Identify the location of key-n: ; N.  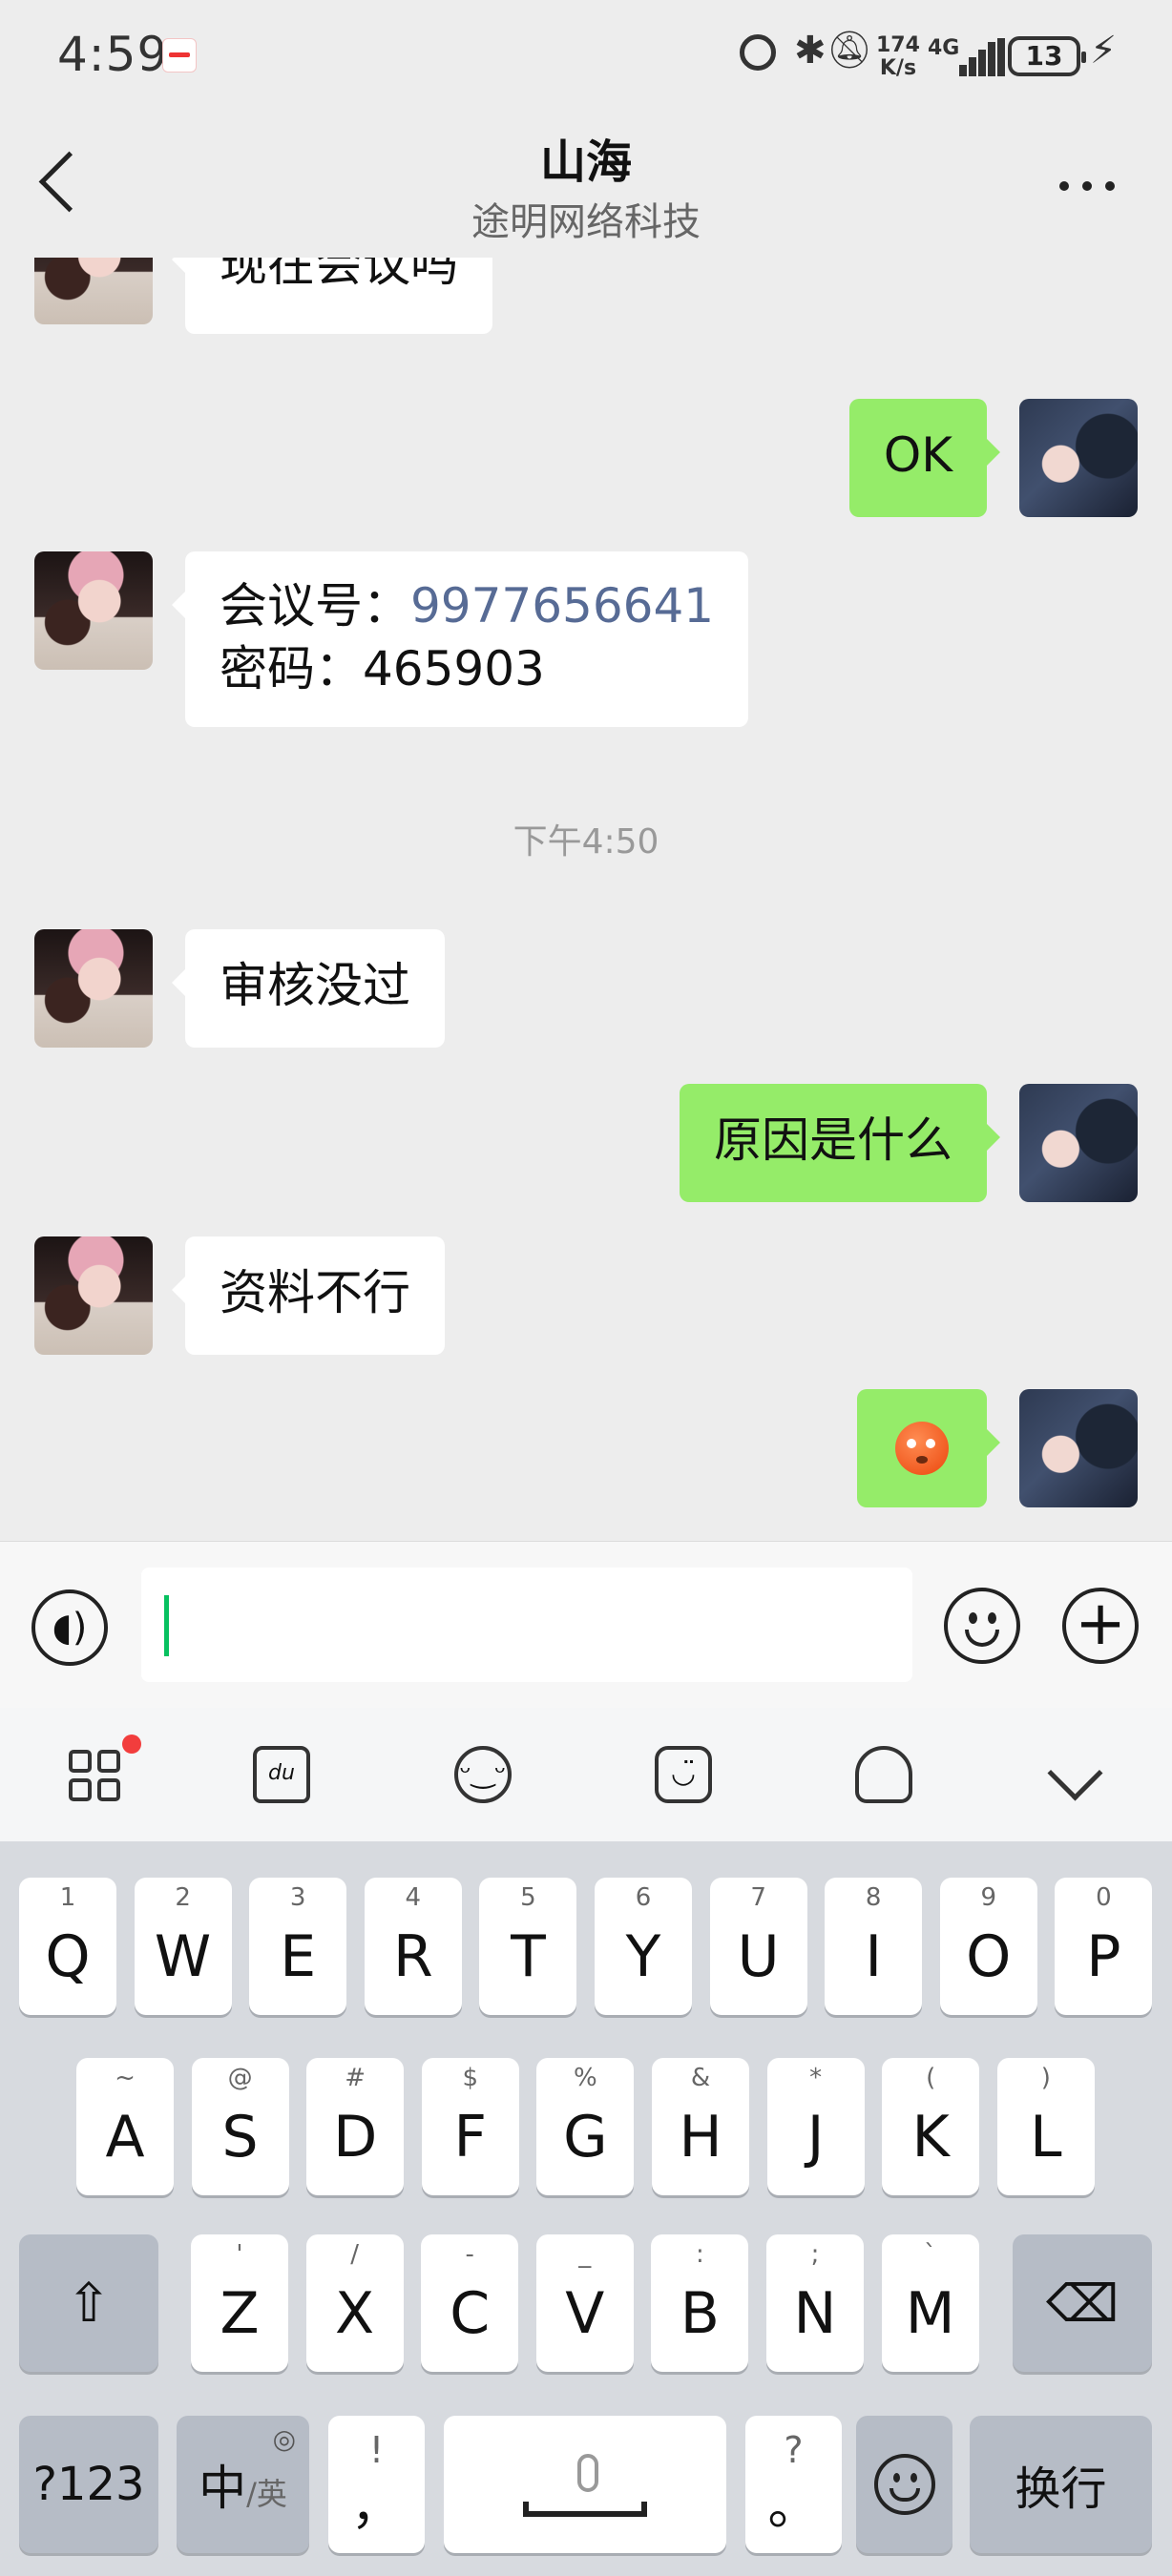
(815, 2303).